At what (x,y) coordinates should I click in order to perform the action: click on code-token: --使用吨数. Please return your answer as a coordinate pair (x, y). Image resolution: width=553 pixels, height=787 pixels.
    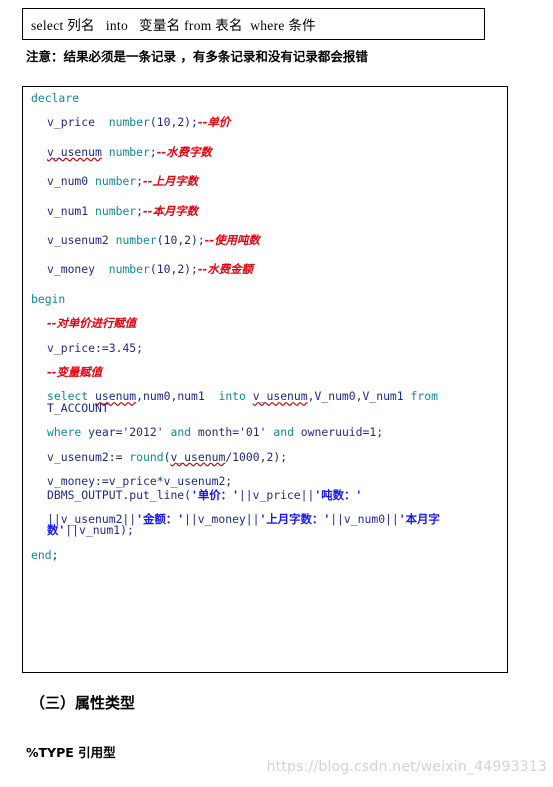
    Looking at the image, I should click on (232, 240).